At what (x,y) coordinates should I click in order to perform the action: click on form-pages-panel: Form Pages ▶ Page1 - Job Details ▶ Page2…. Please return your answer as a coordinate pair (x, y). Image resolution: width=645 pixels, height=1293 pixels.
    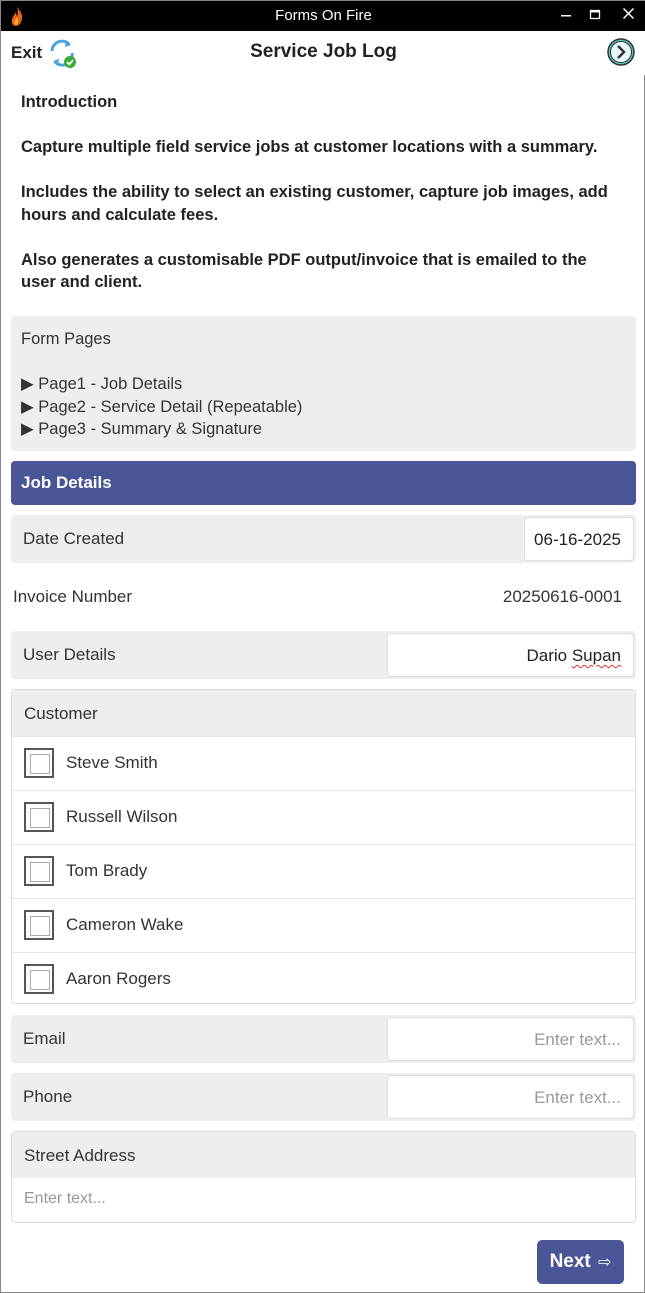
    Looking at the image, I should click on (323, 383).